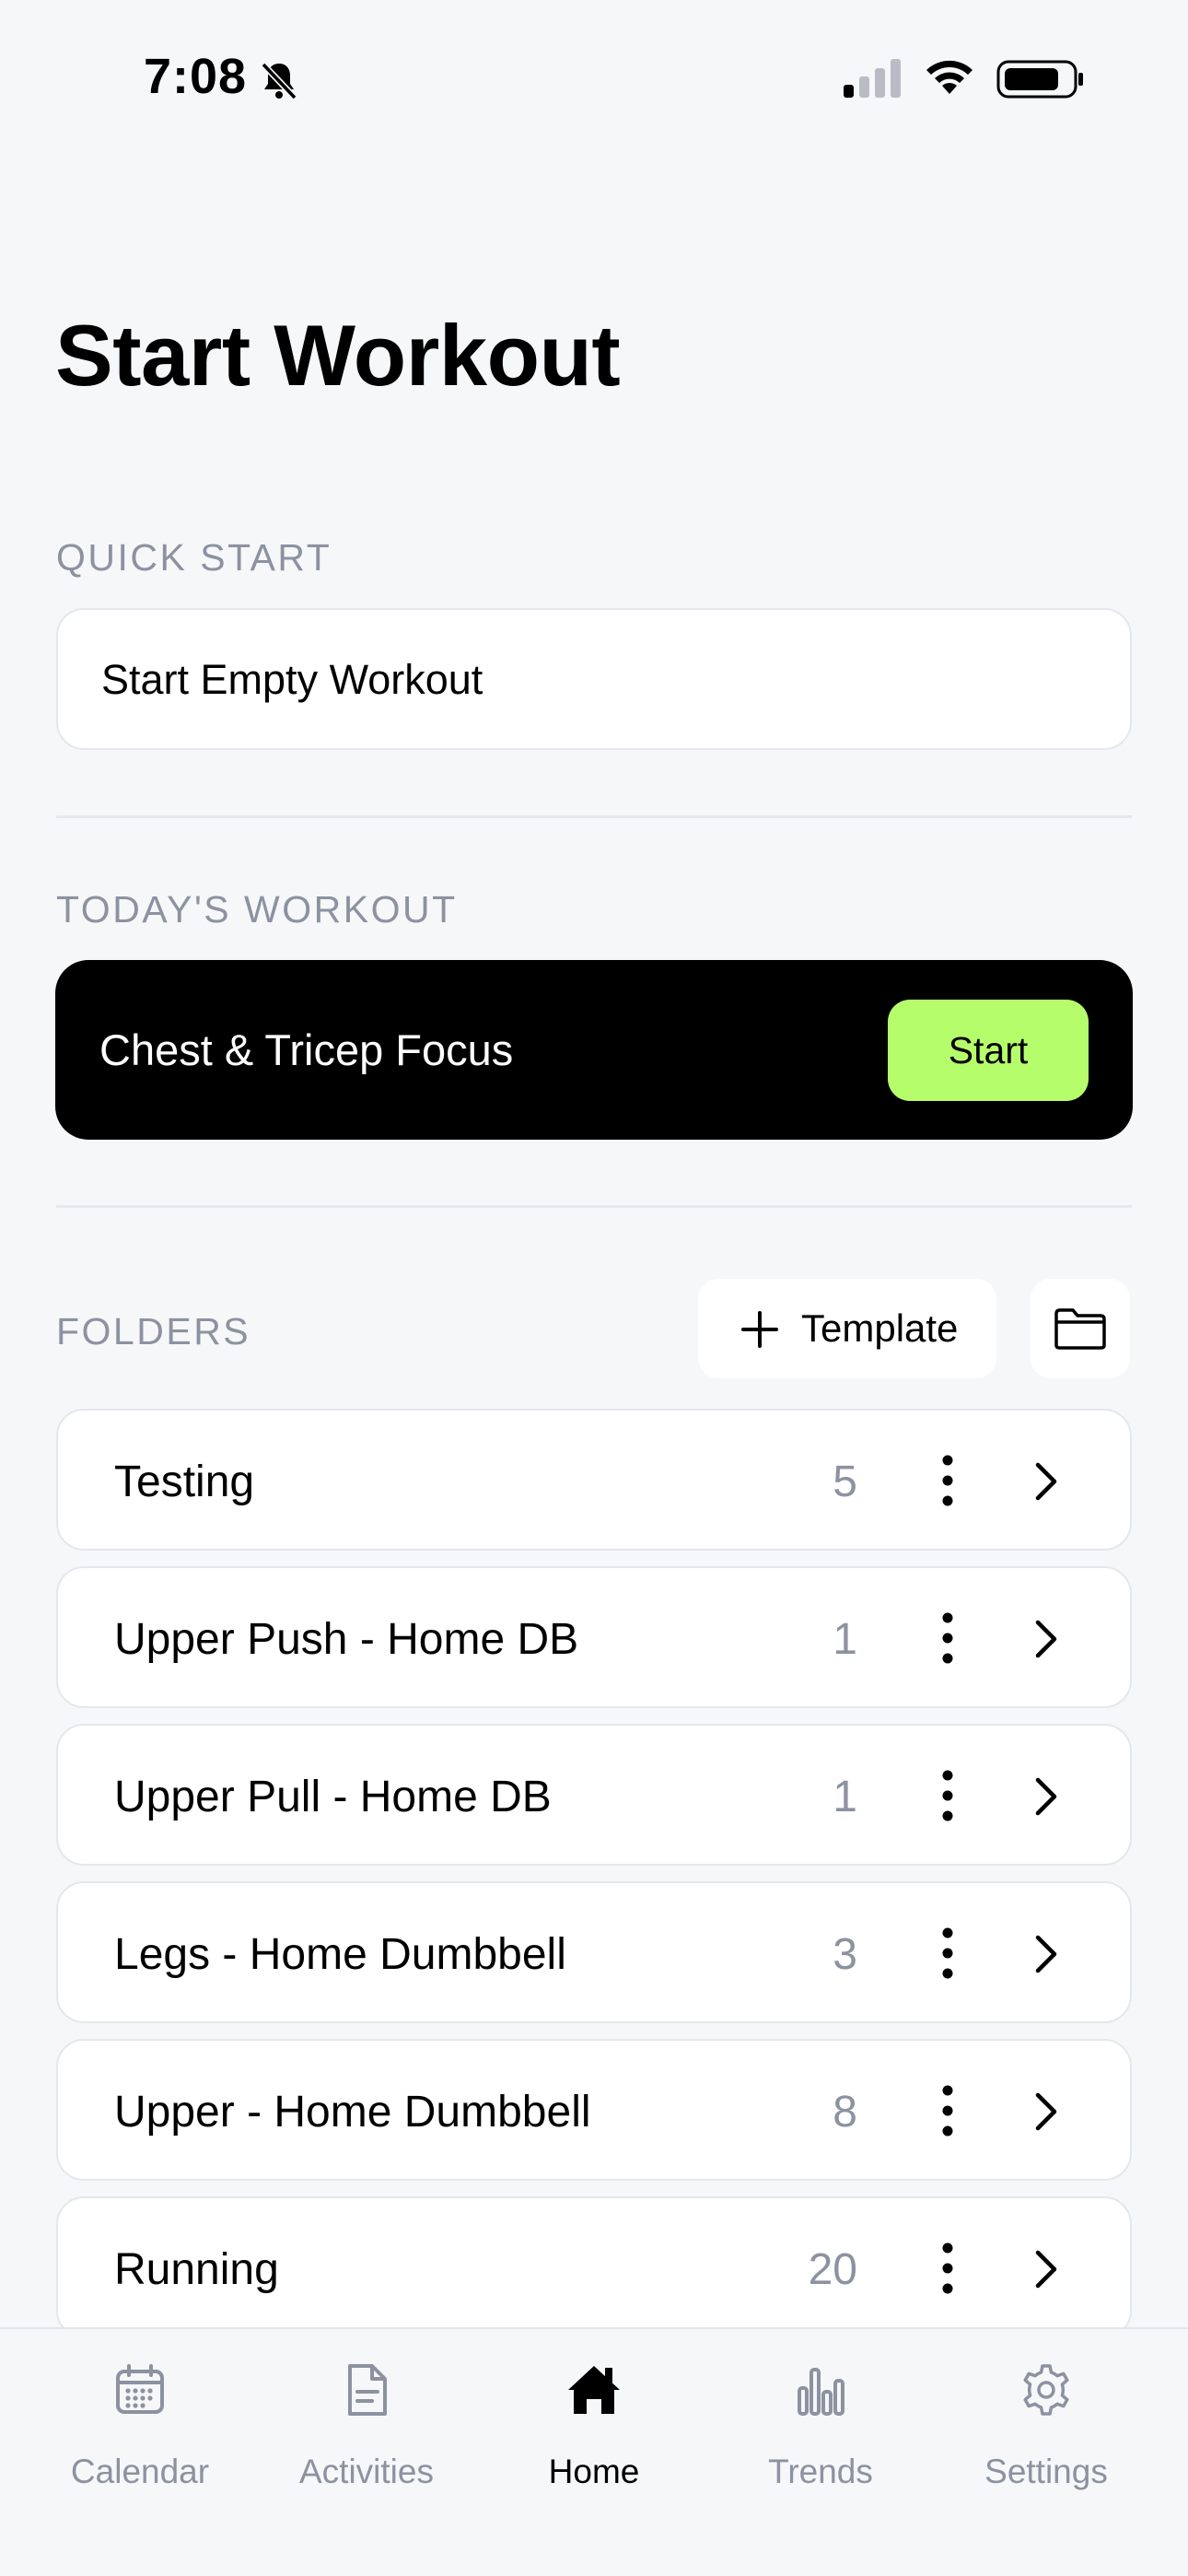 The height and width of the screenshot is (2576, 1188). Describe the element at coordinates (845, 2112) in the screenshot. I see `folder-template-count: 8` at that location.